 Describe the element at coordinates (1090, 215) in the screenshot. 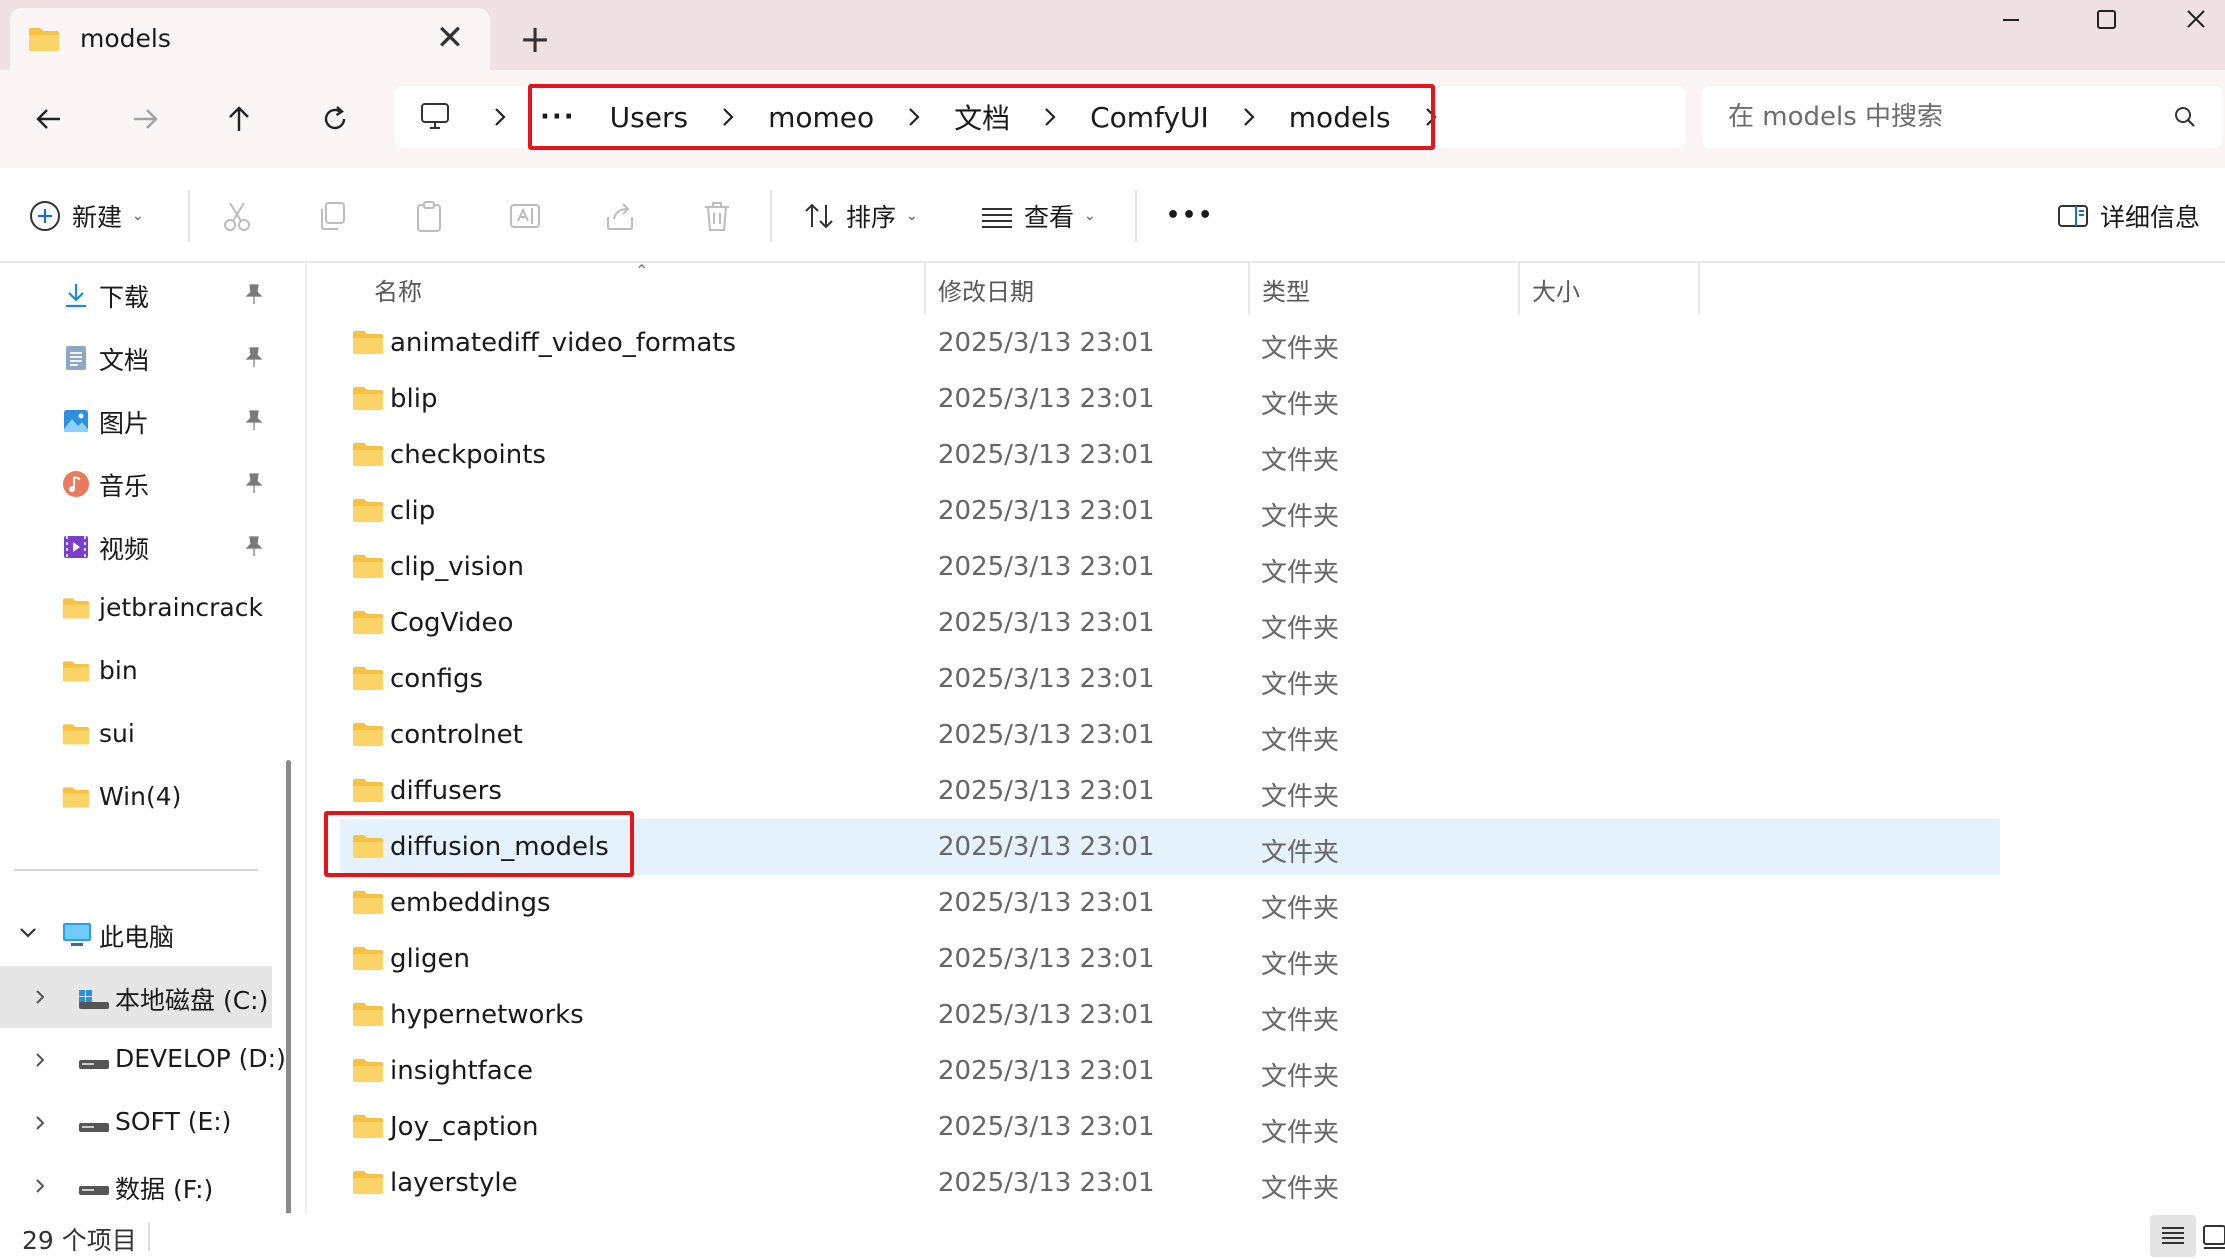

I see `chevron-down-icon: ⌄` at that location.